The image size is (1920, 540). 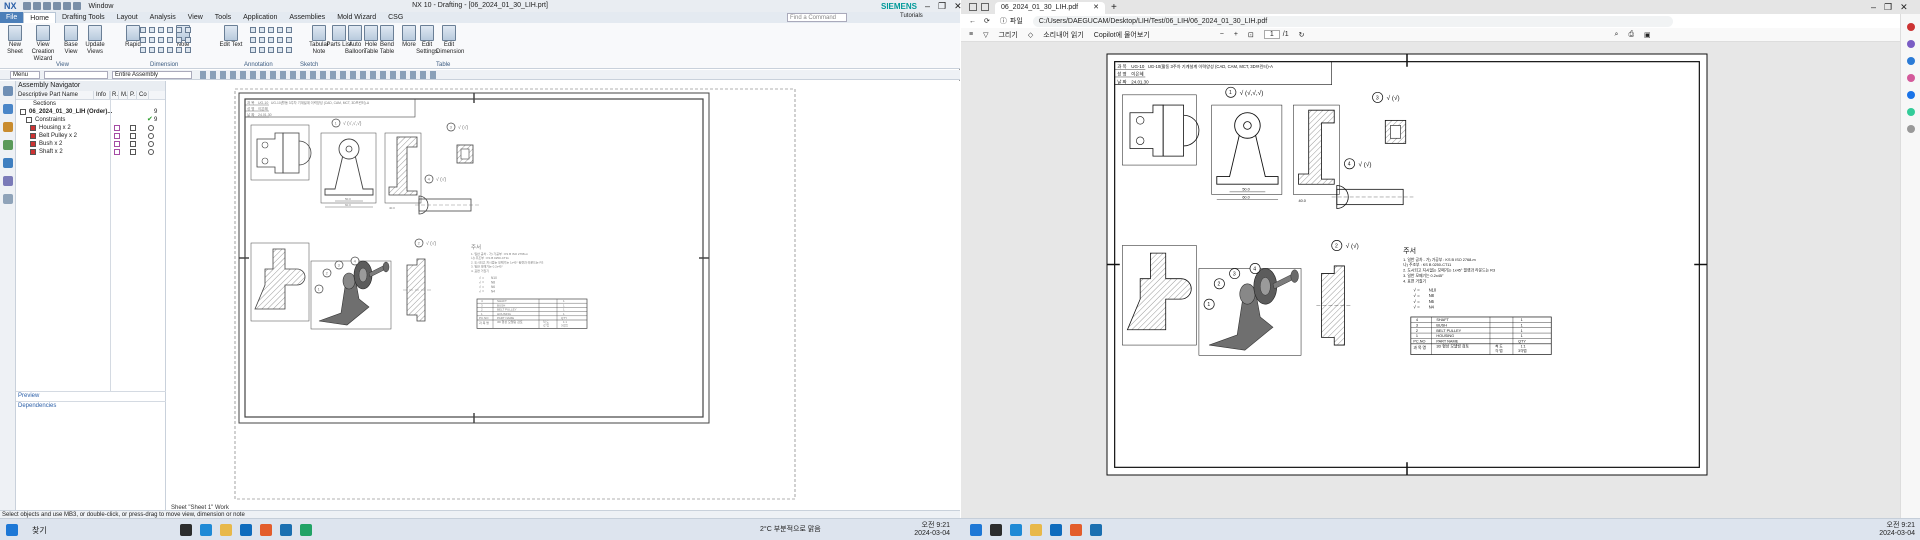 I want to click on type-filter-select, so click(x=76, y=75).